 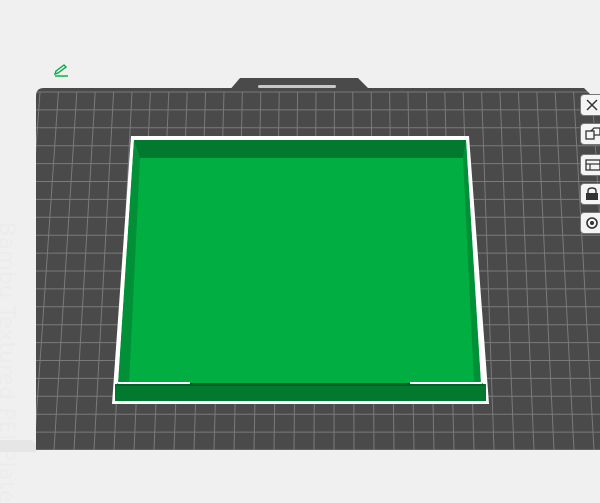 What do you see at coordinates (11, 347) in the screenshot?
I see `plate-name-label: Bambu Textured PEI Plate` at bounding box center [11, 347].